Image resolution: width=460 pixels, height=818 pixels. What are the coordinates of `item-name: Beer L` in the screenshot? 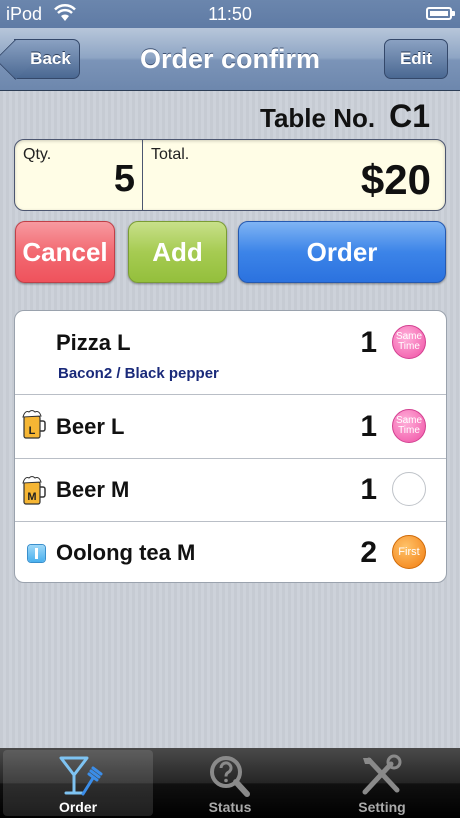 It's located at (90, 426).